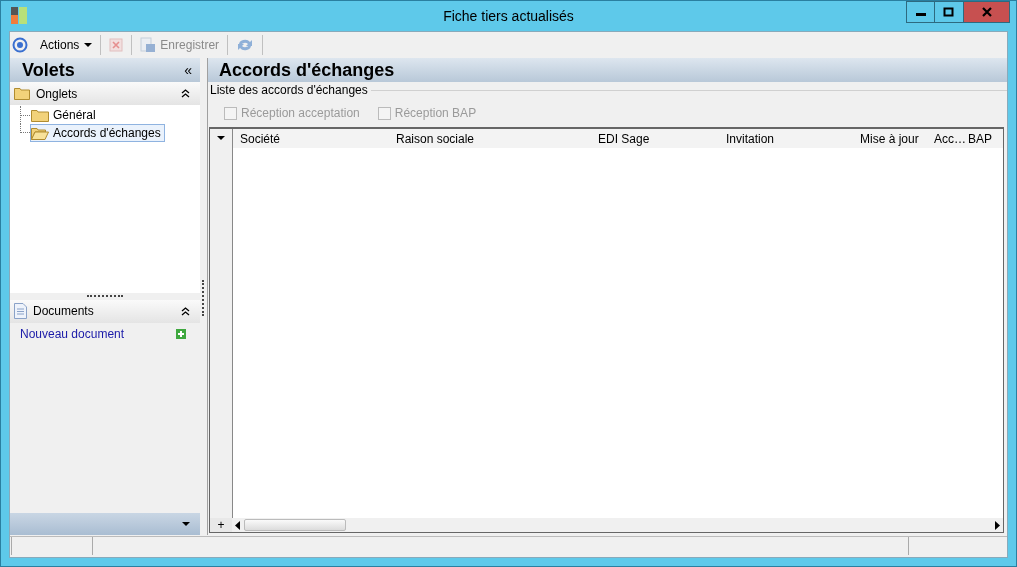 The image size is (1017, 567). Describe the element at coordinates (148, 45) in the screenshot. I see `save-icon` at that location.